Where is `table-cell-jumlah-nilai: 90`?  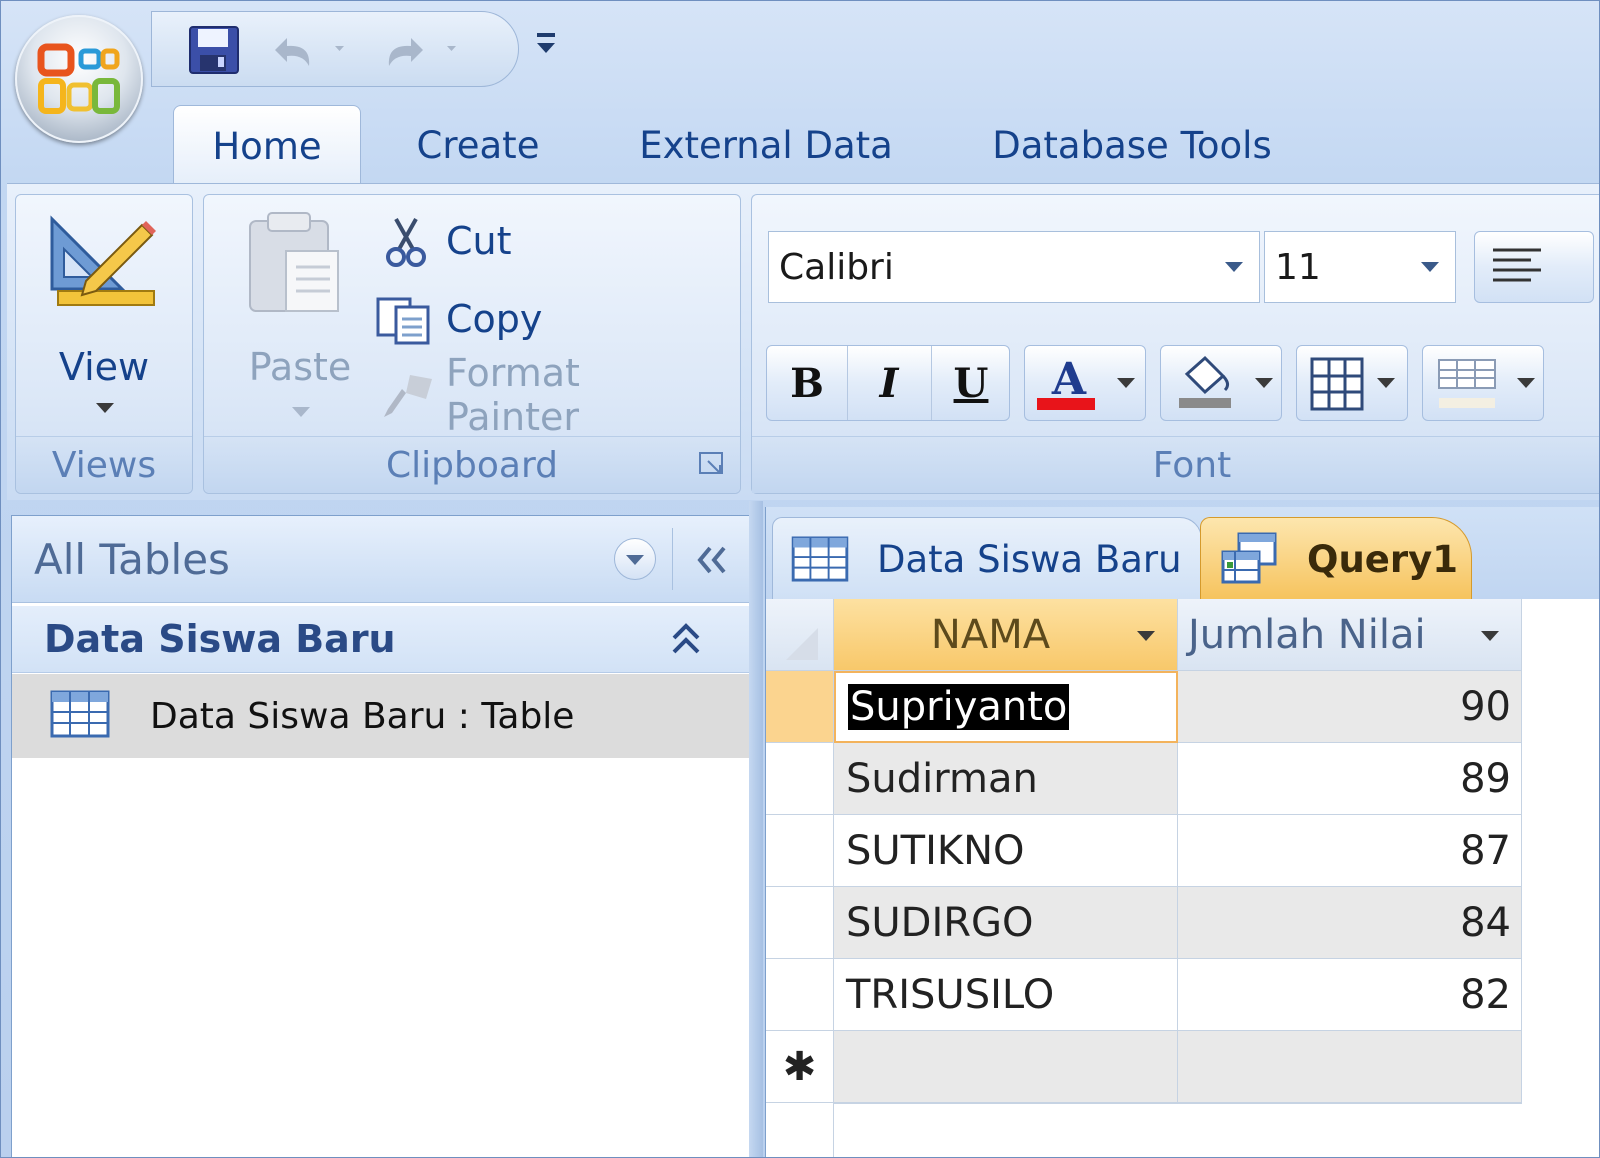
table-cell-jumlah-nilai: 90 is located at coordinates (1350, 707).